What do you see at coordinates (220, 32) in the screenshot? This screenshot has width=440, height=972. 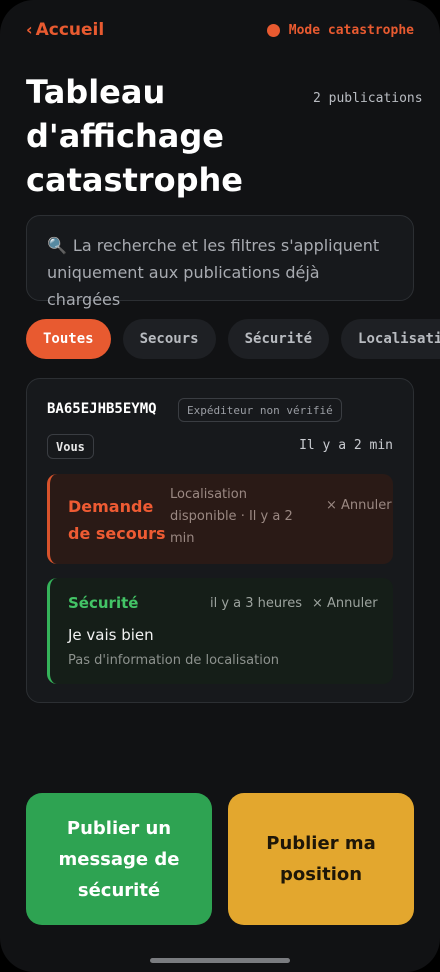 I see `top-bar: ‹ Accueil Mode catastrophe` at bounding box center [220, 32].